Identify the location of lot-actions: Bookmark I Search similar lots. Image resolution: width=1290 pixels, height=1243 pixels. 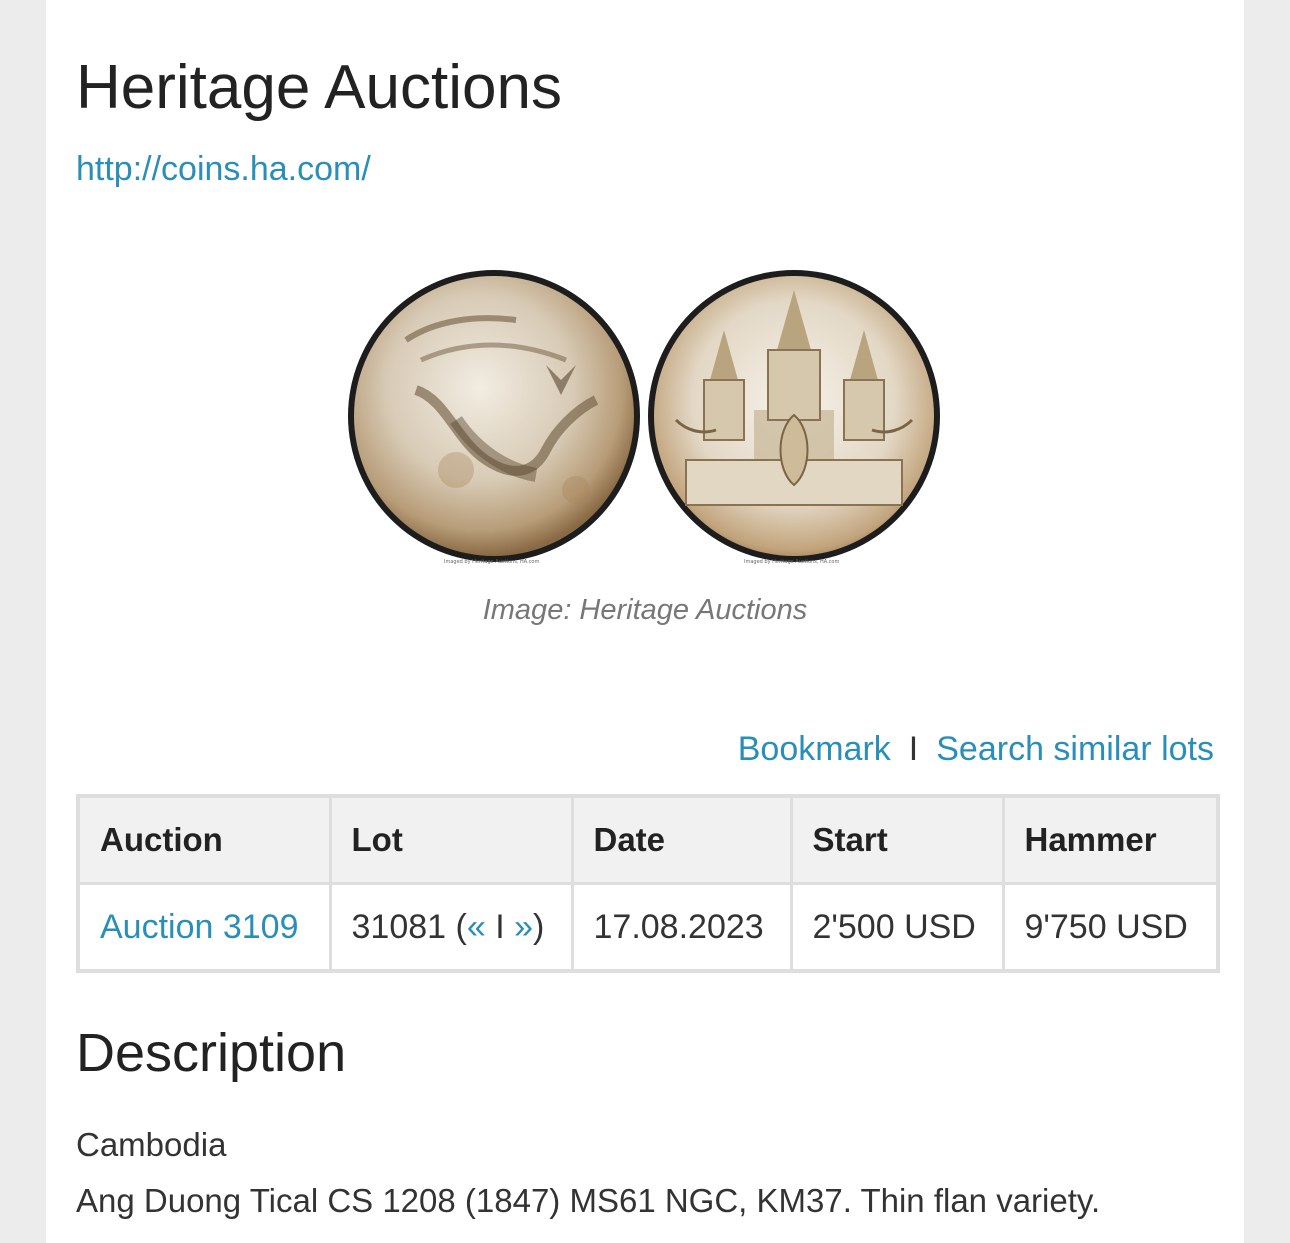
(976, 749).